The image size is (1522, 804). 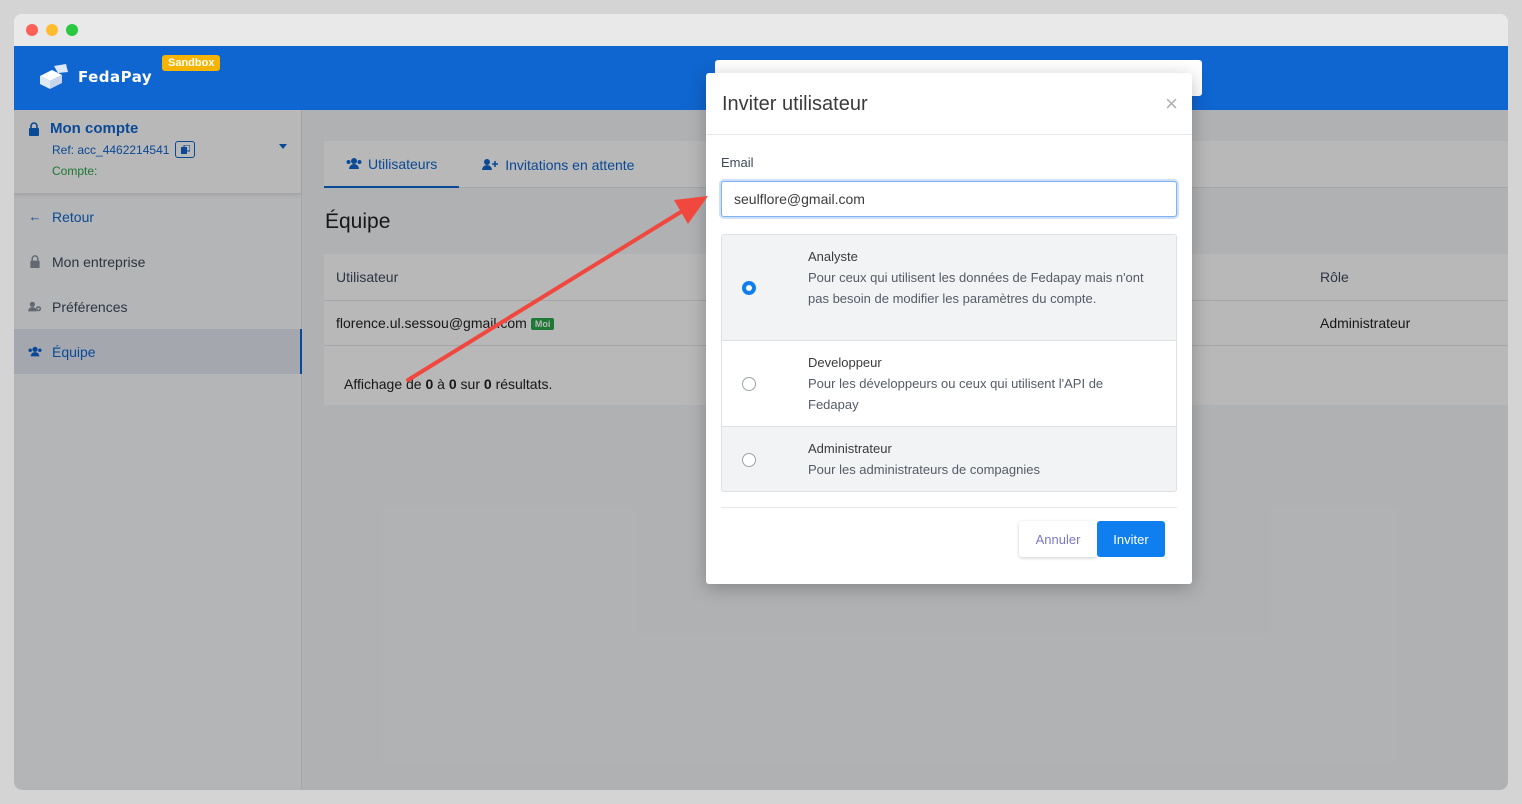 What do you see at coordinates (749, 460) in the screenshot?
I see `radio-administrateur` at bounding box center [749, 460].